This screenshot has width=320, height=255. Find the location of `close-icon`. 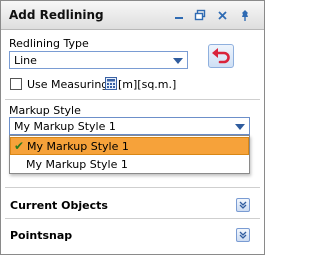

close-icon is located at coordinates (222, 15).